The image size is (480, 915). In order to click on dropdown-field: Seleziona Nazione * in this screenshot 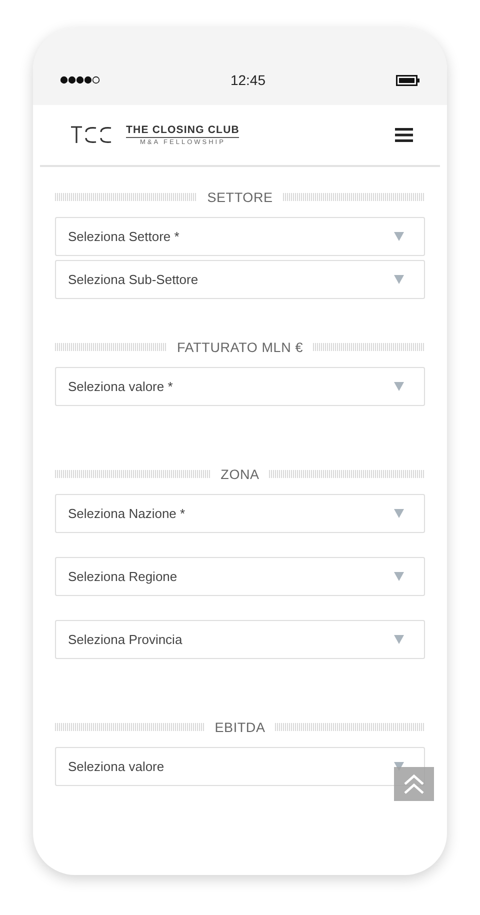, I will do `click(240, 513)`.